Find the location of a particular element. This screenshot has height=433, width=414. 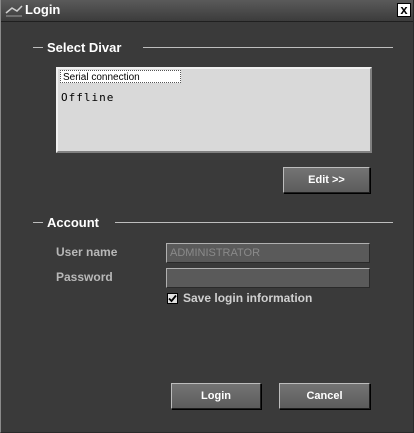

username-label: User name is located at coordinates (87, 252).